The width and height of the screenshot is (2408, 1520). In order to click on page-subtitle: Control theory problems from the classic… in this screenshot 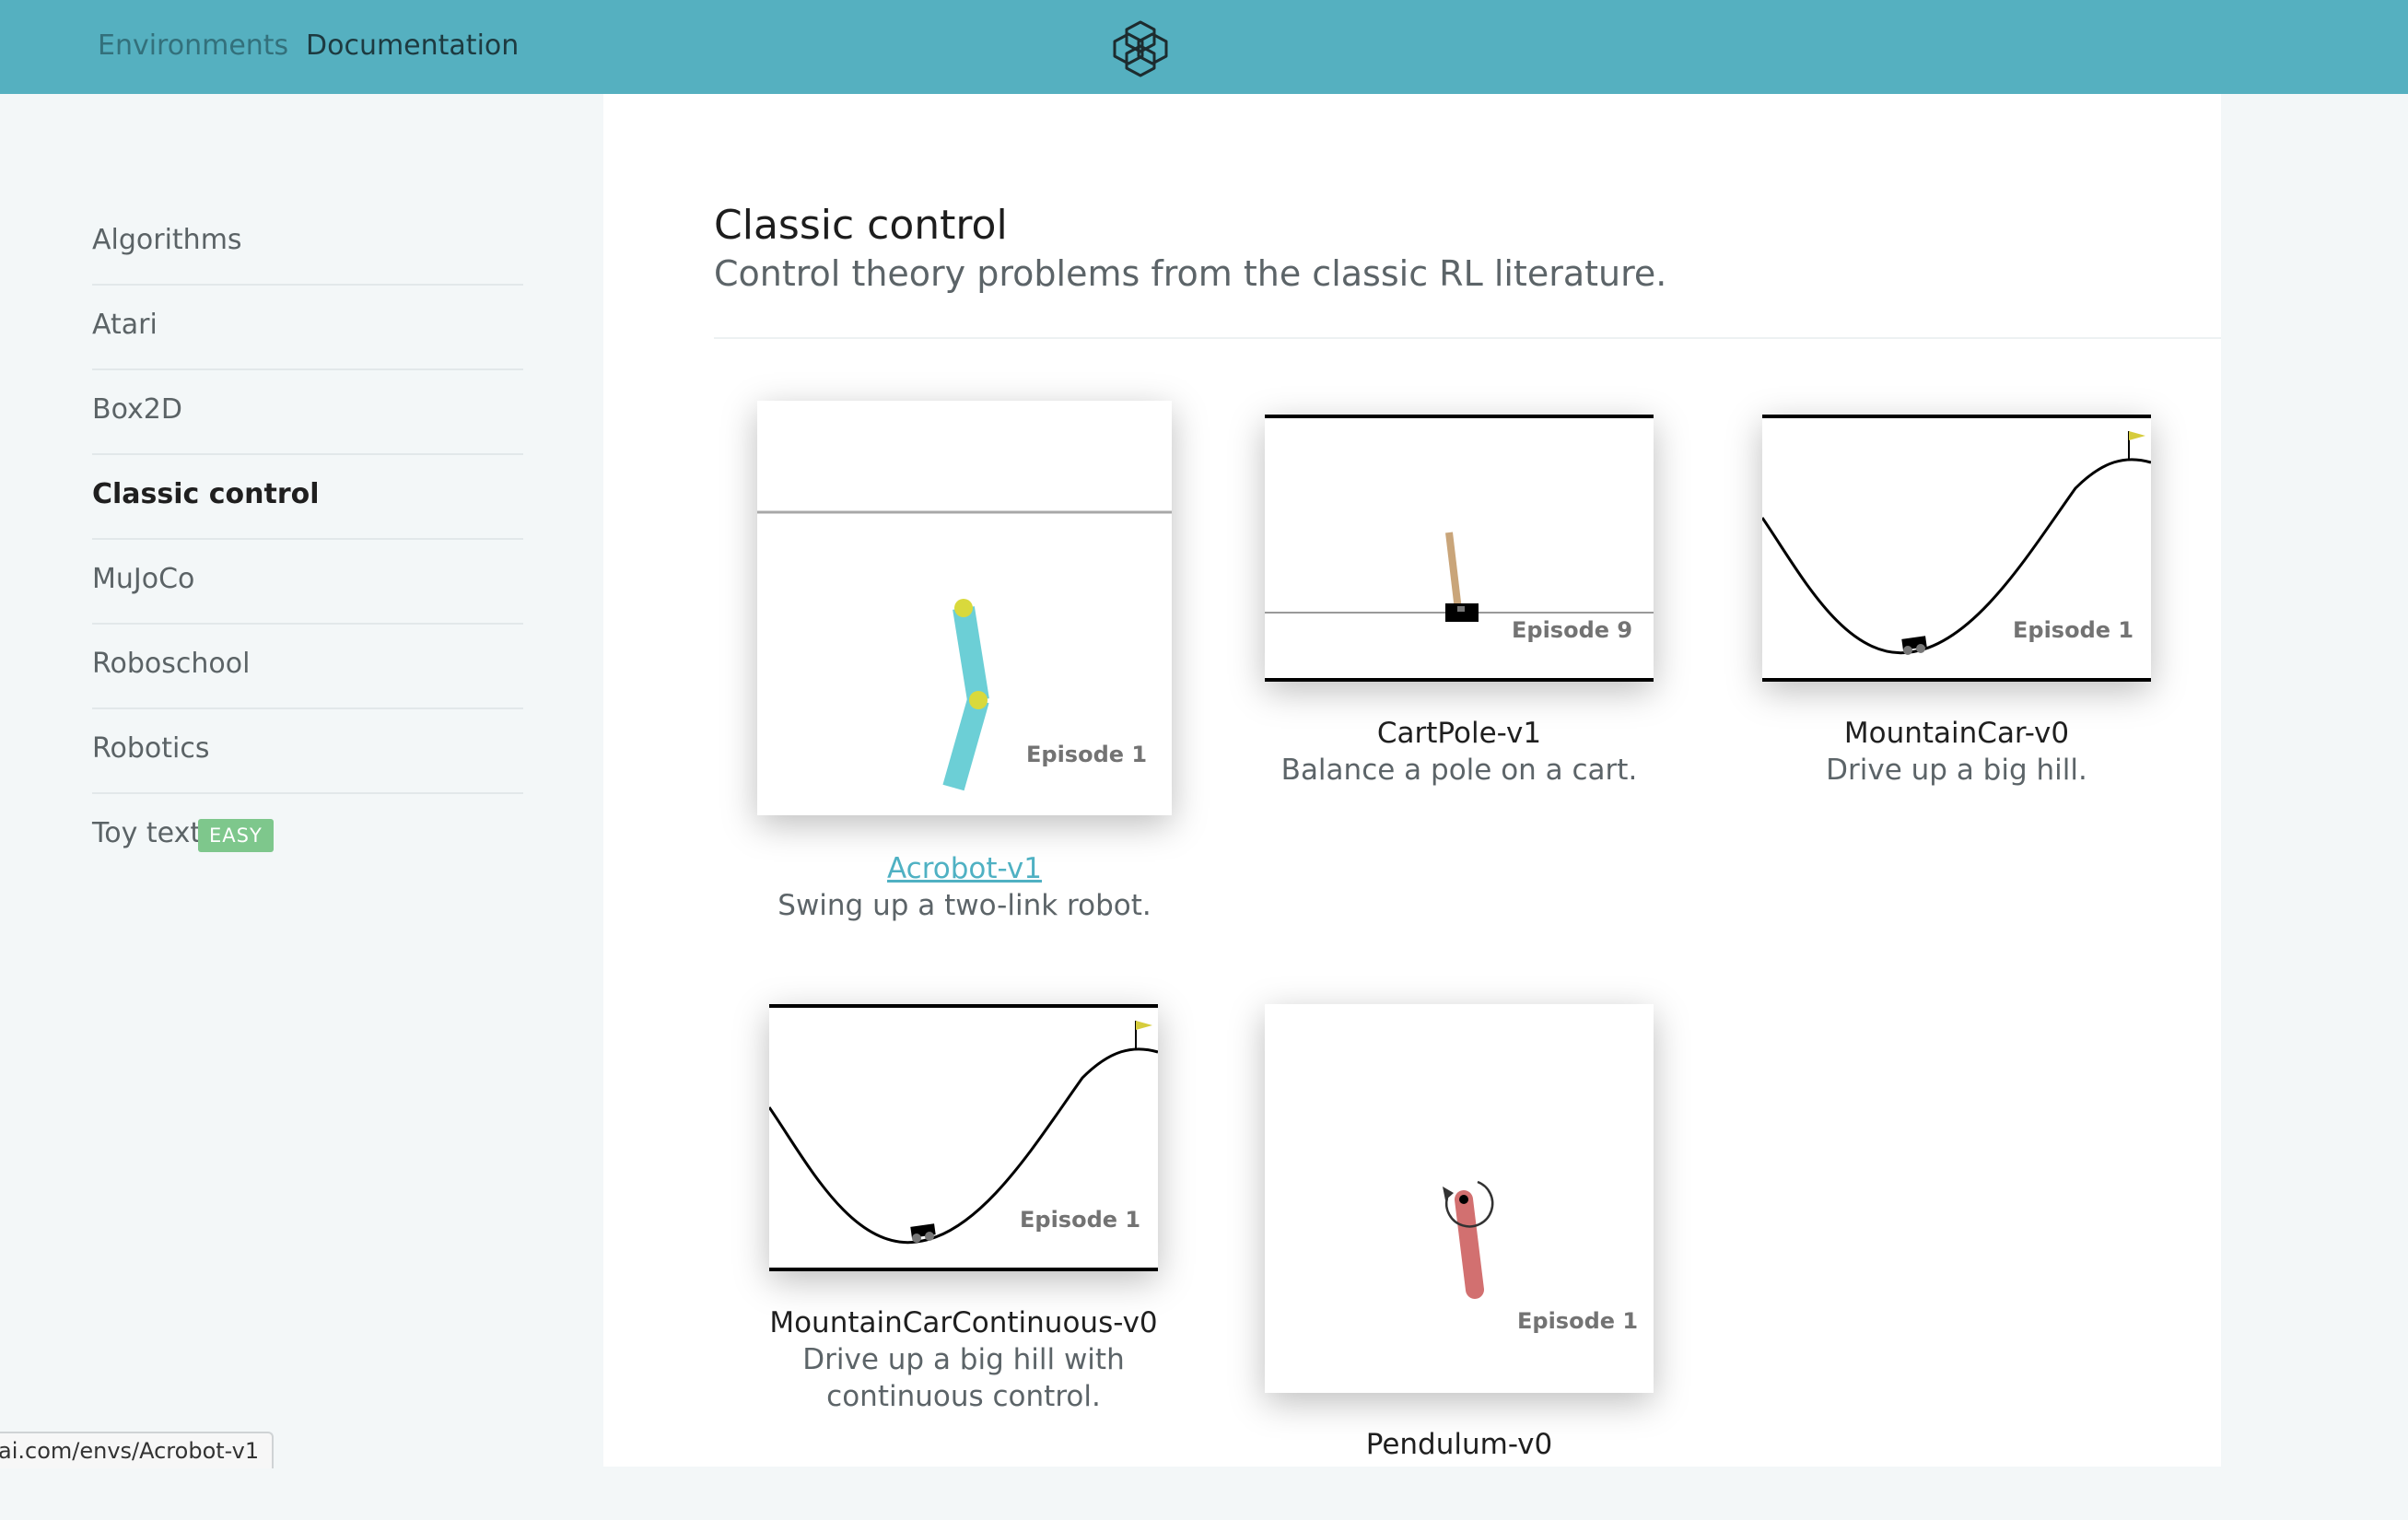, I will do `click(1190, 273)`.